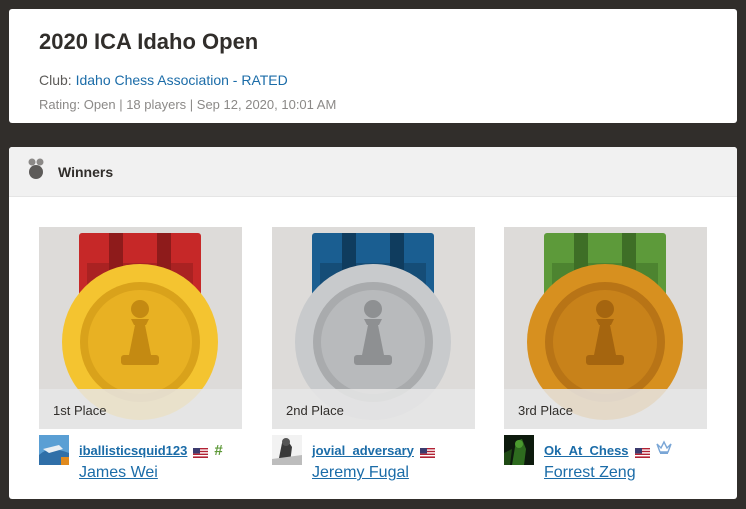  I want to click on username-line: jovial_adversary, so click(373, 450).